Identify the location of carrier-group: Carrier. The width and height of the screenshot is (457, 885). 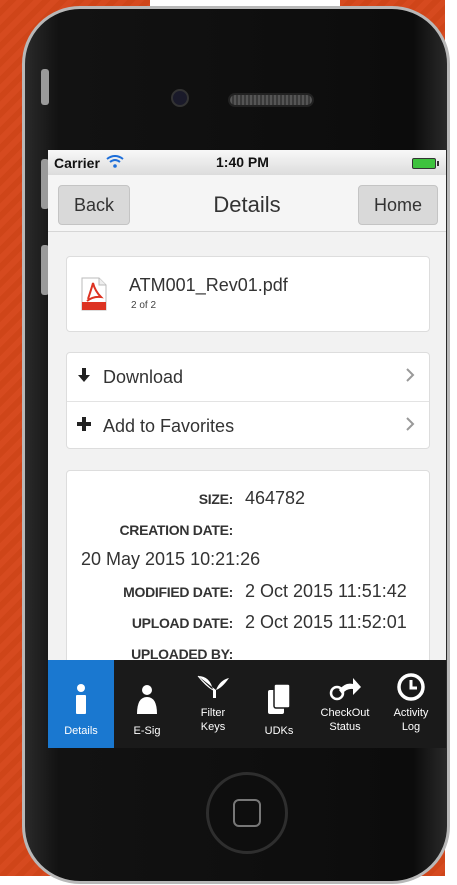
(89, 163).